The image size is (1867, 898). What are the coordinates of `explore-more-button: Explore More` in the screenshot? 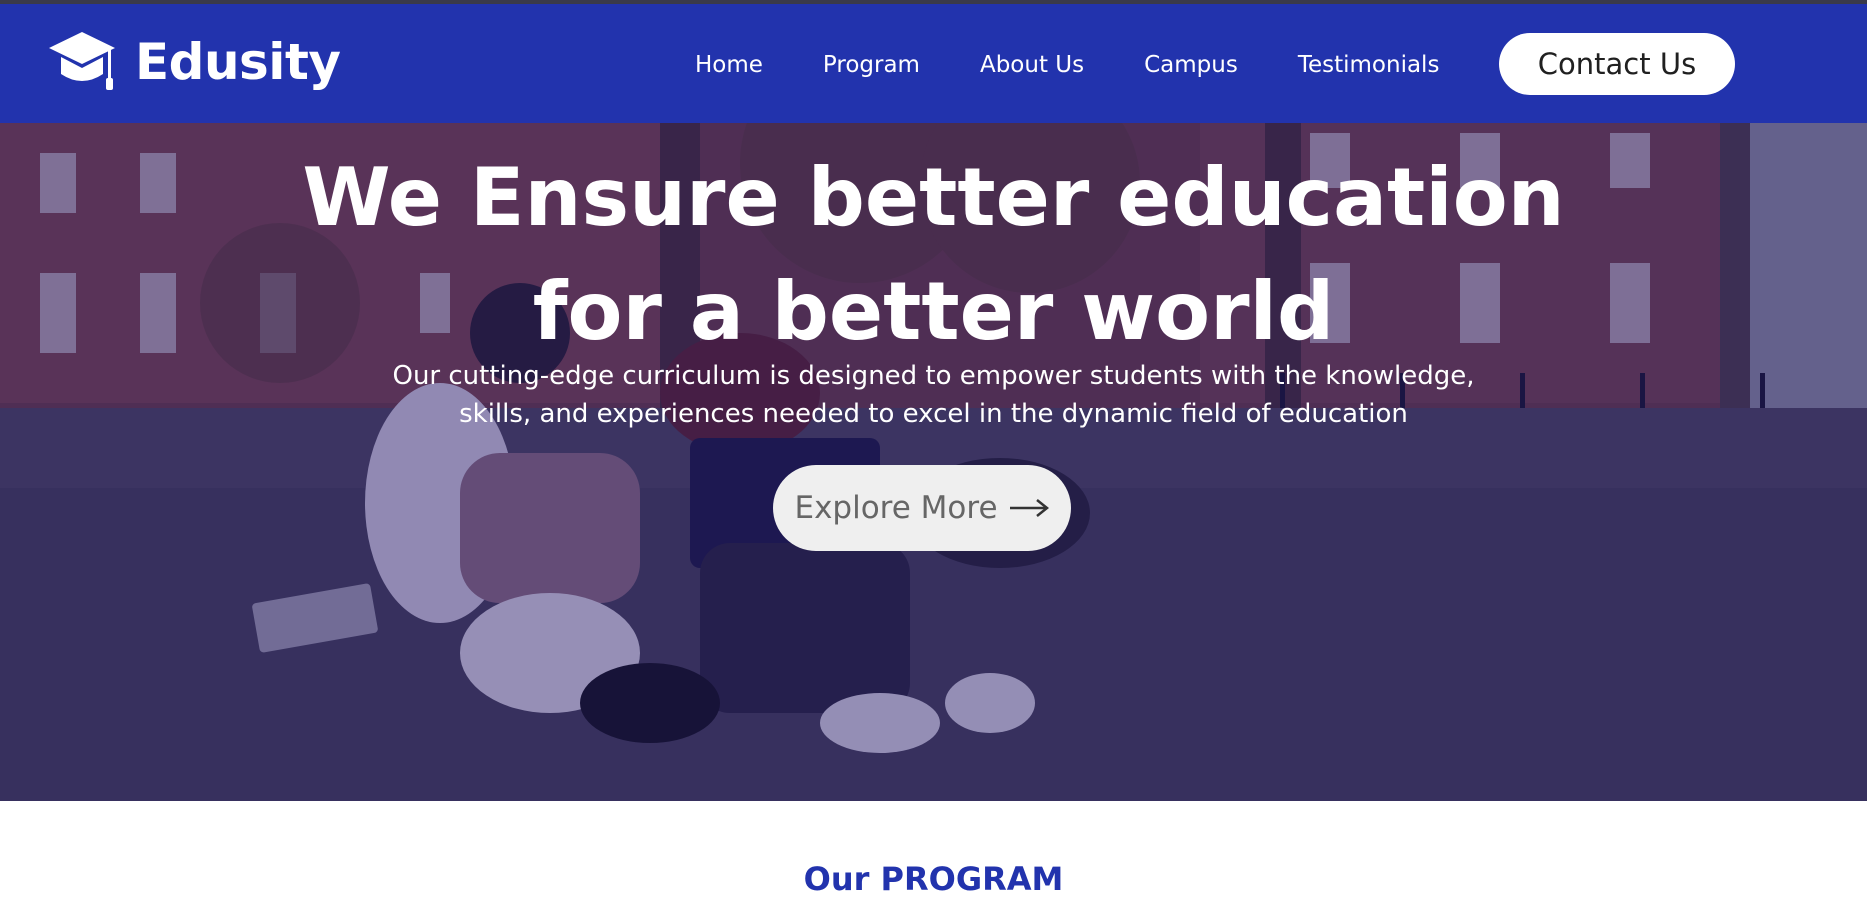 It's located at (922, 508).